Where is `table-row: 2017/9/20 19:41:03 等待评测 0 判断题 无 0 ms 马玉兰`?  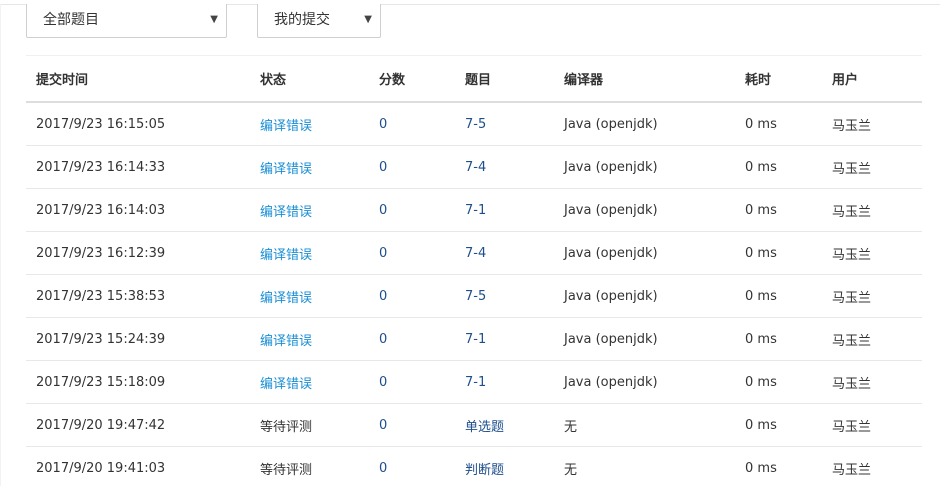
table-row: 2017/9/20 19:41:03 等待评测 0 判断题 无 0 ms 马玉兰 is located at coordinates (474, 466).